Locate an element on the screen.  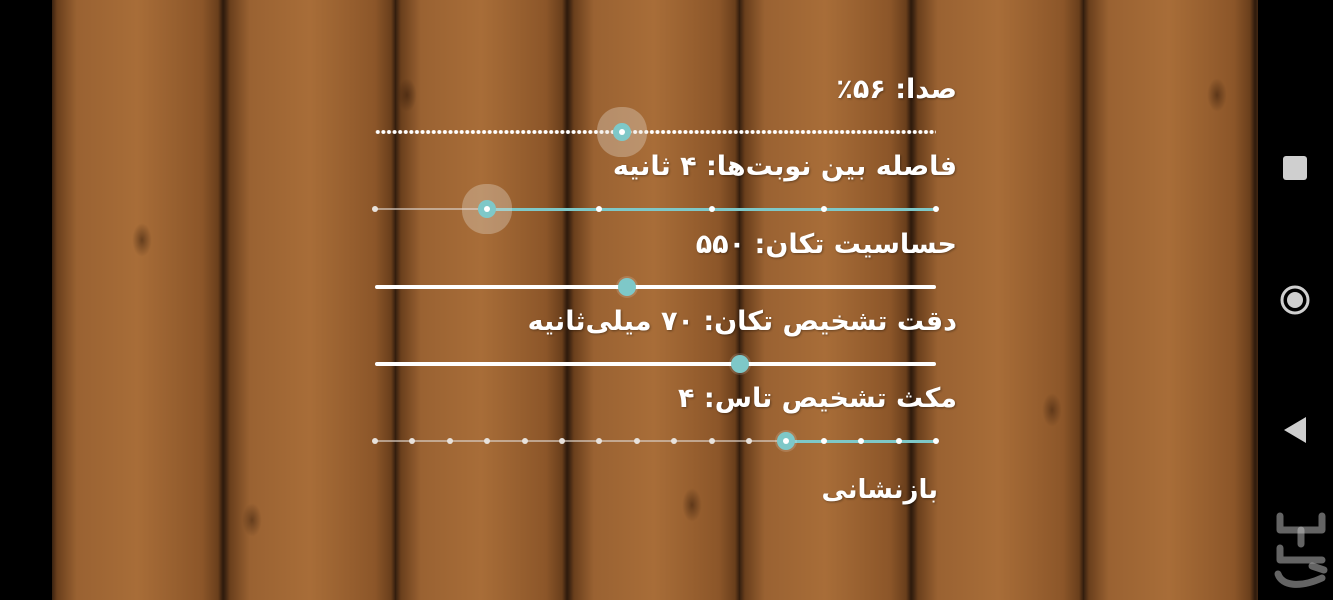
circle-icon is located at coordinates (1295, 300).